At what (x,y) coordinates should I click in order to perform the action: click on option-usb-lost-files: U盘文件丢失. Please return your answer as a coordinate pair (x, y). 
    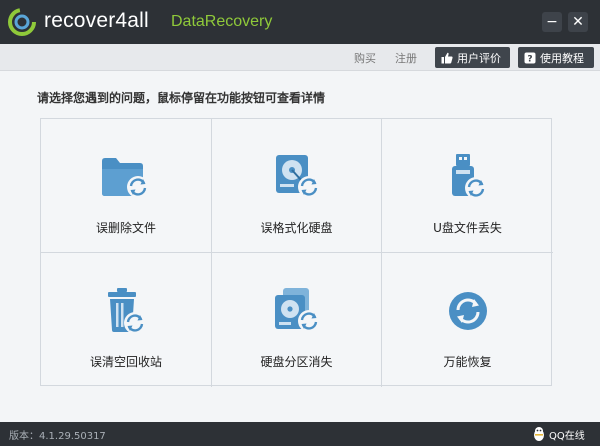
    Looking at the image, I should click on (467, 186).